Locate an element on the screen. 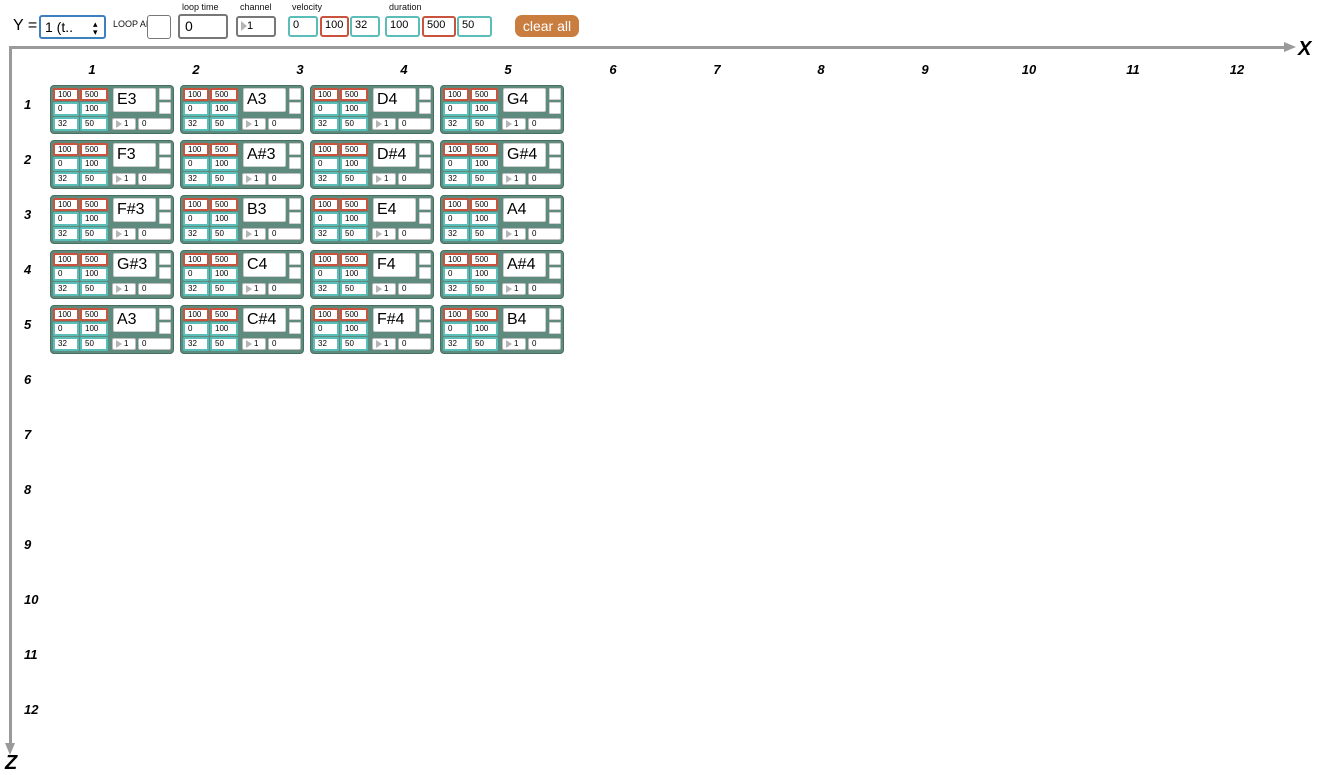  note-cell: 100 500 0 100 32 50 1 0 G#3 is located at coordinates (112, 274).